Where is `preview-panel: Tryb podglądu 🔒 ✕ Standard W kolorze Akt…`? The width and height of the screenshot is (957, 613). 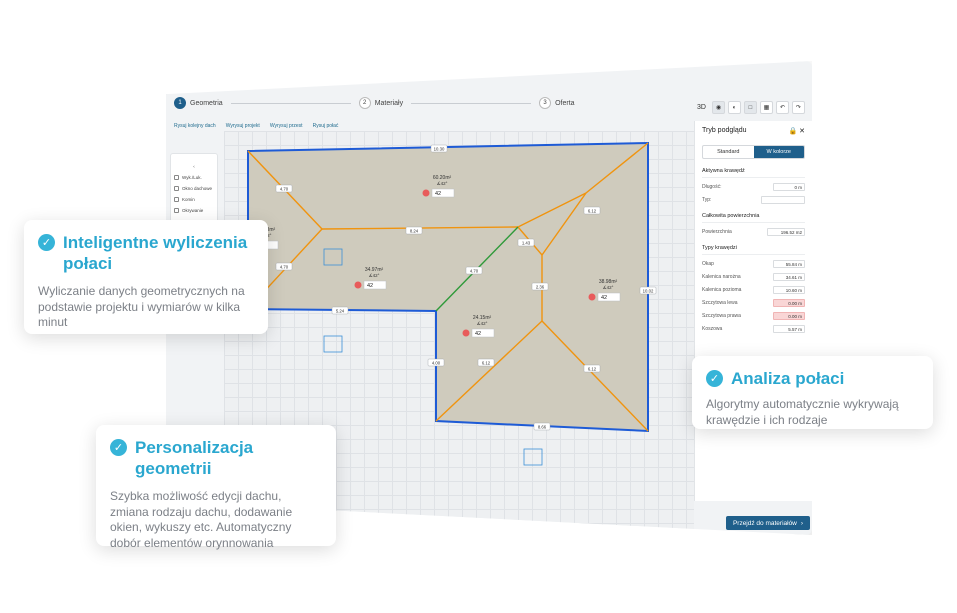 preview-panel: Tryb podglądu 🔒 ✕ Standard W kolorze Akt… is located at coordinates (753, 311).